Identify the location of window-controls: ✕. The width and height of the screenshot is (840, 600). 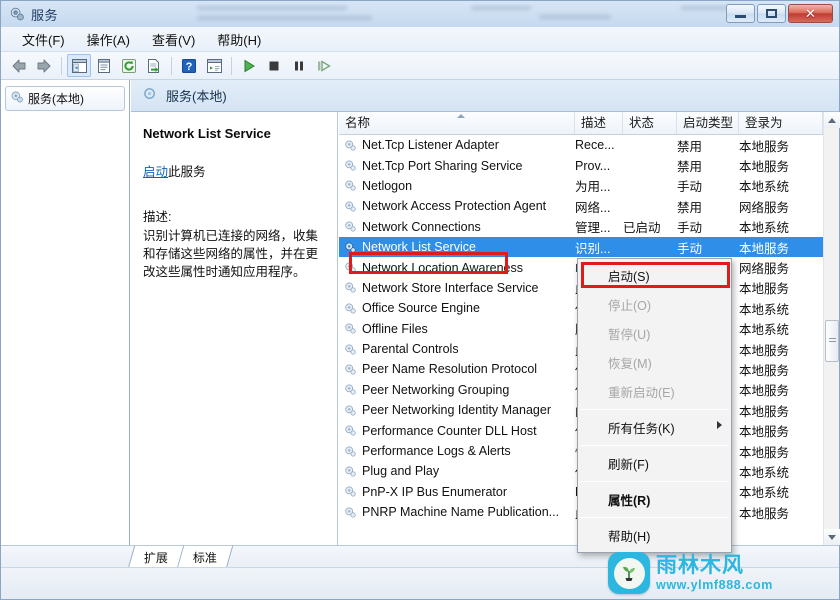
(779, 13).